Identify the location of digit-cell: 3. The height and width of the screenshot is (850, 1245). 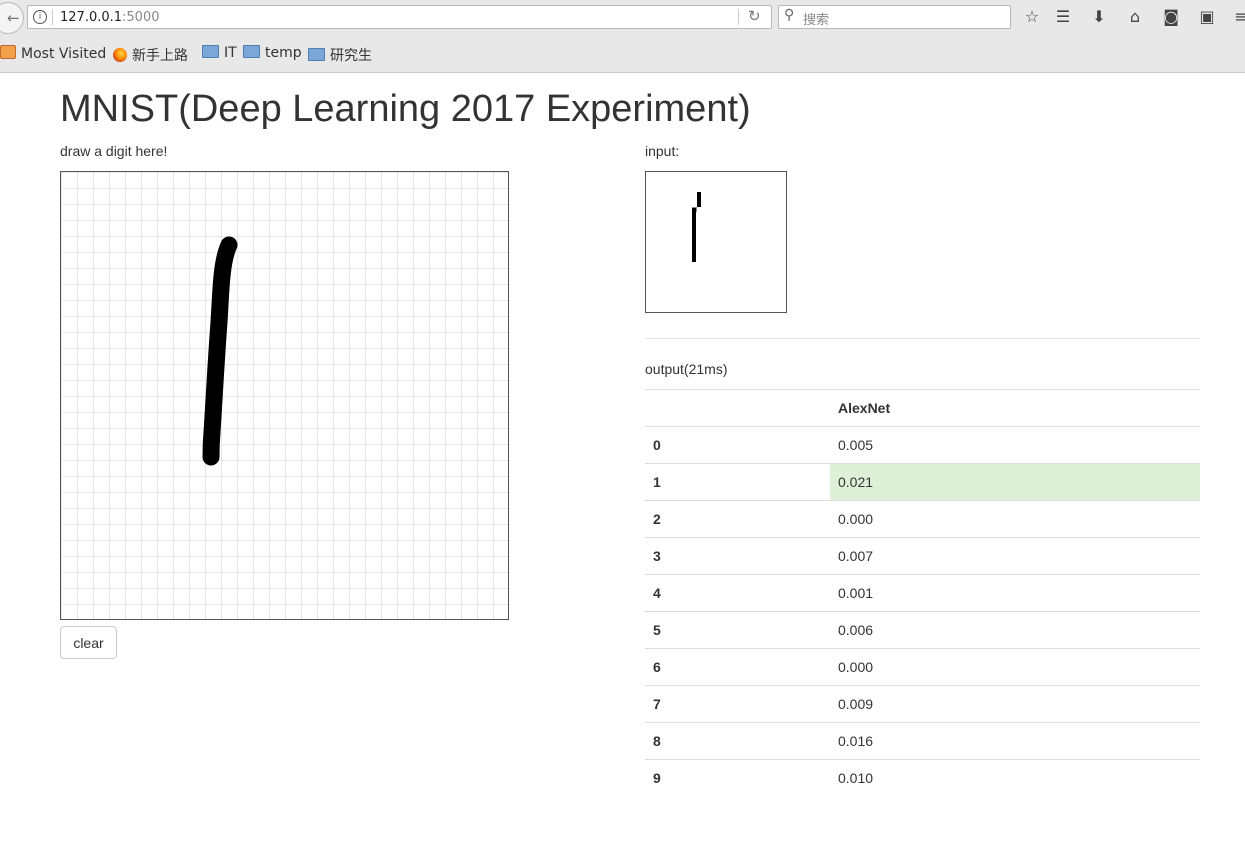
(737, 556).